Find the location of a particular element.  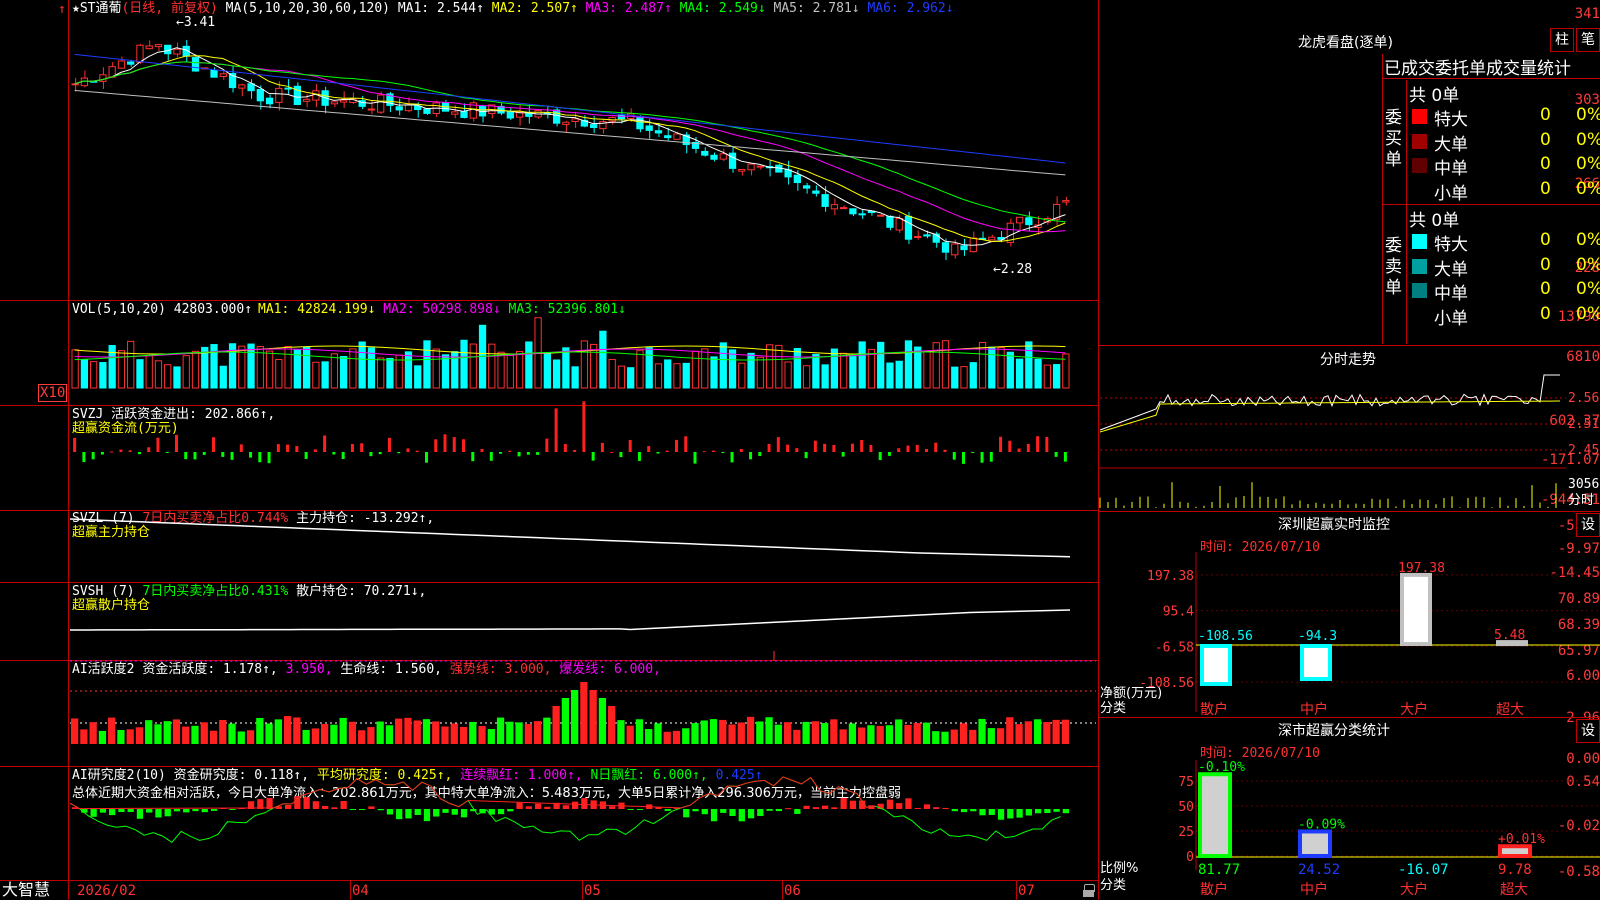

buy-row-swatch is located at coordinates (1419, 116).